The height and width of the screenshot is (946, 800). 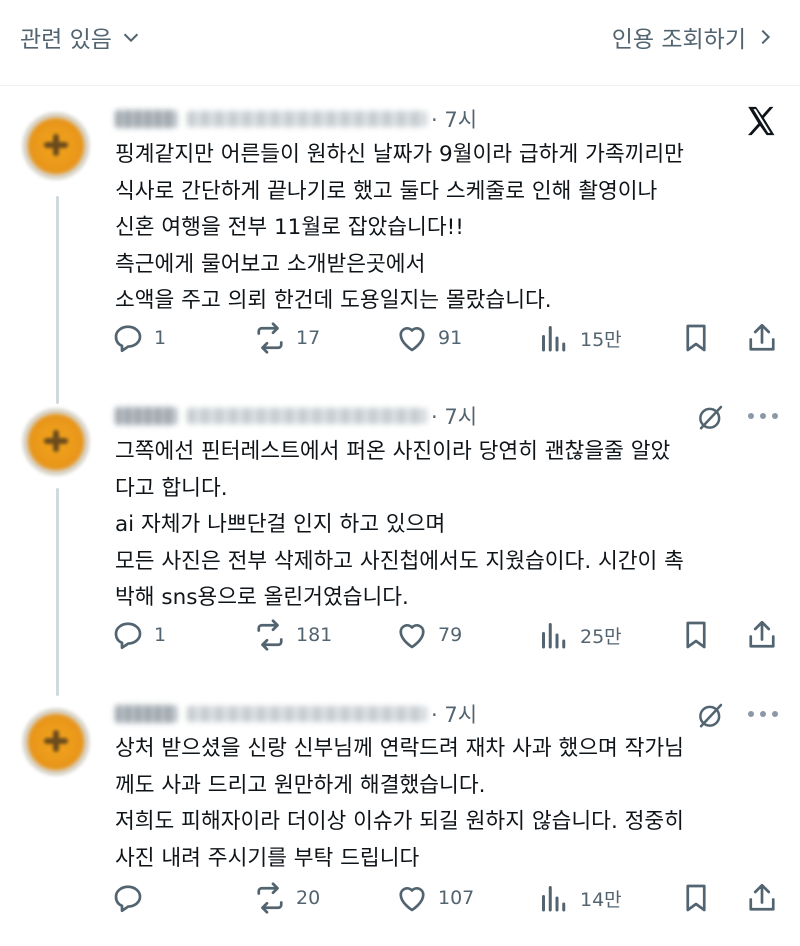 What do you see at coordinates (456, 898) in the screenshot?
I see `like-count: 107` at bounding box center [456, 898].